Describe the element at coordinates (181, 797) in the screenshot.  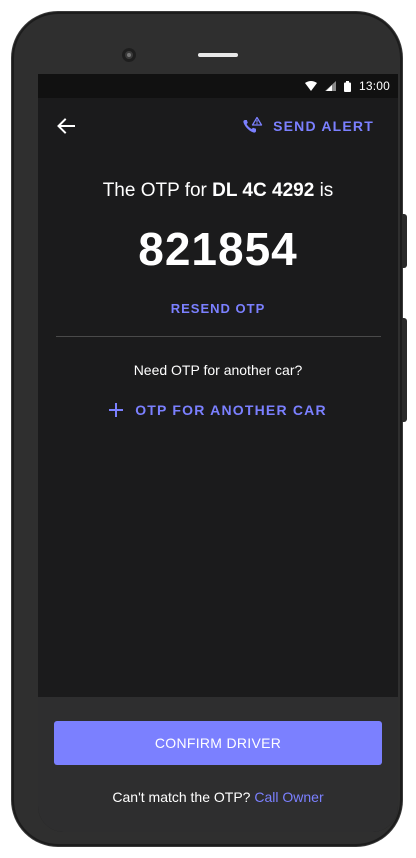
I see `cant-match-label: Can't match the OTP?` at that location.